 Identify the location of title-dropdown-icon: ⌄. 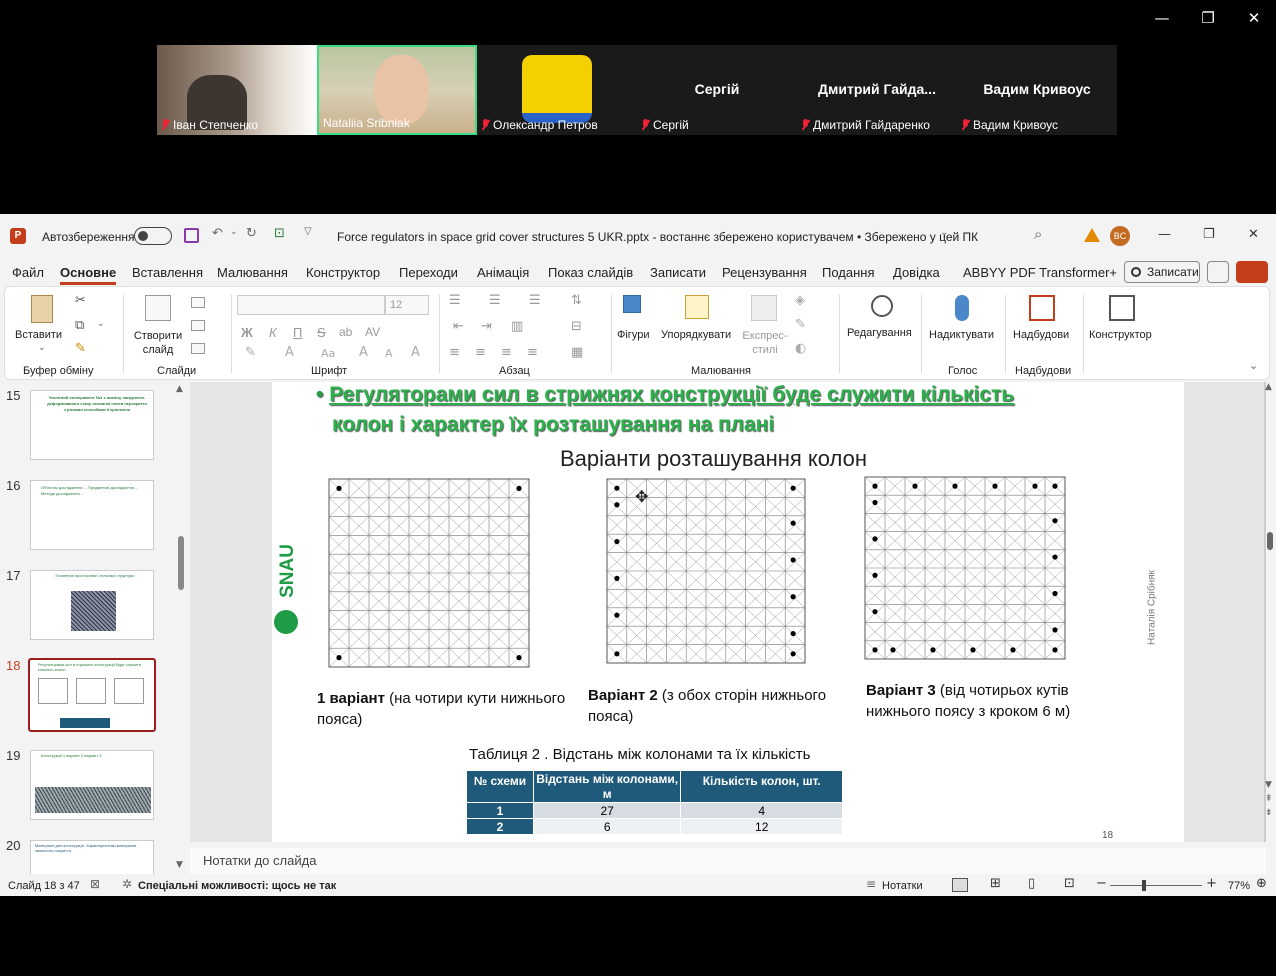
(944, 232).